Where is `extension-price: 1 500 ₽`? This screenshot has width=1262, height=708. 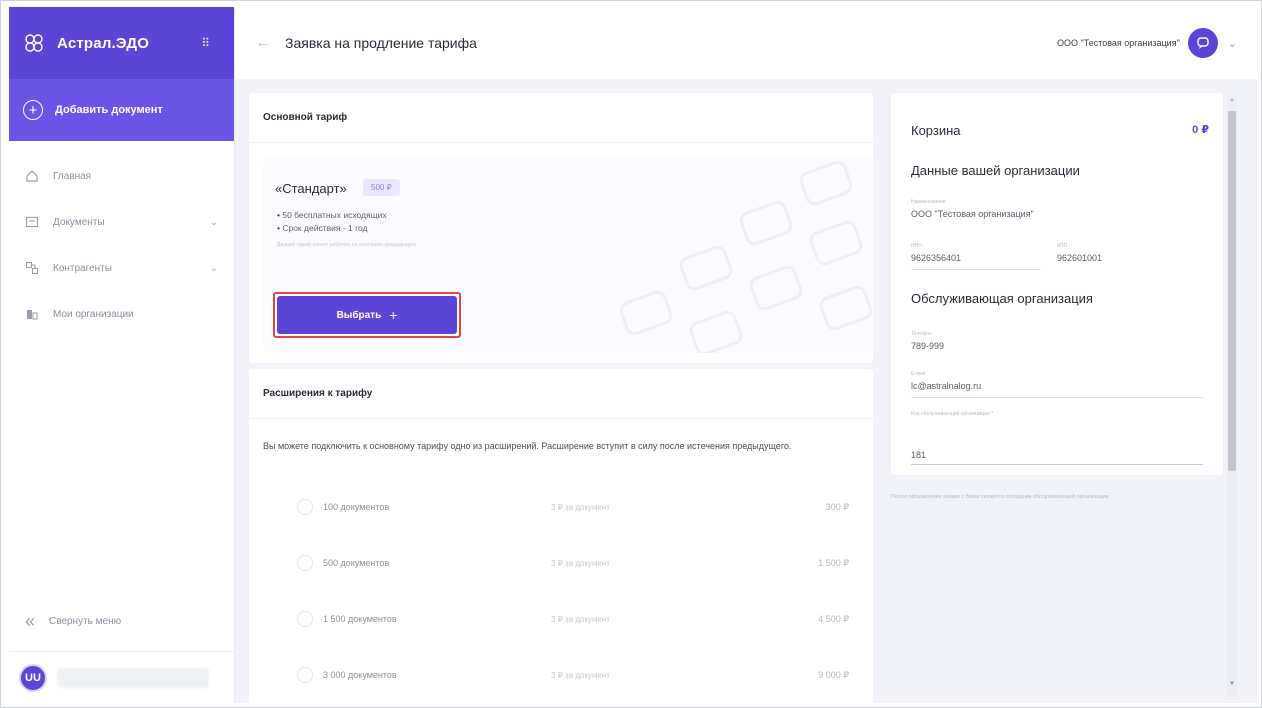 extension-price: 1 500 ₽ is located at coordinates (833, 562).